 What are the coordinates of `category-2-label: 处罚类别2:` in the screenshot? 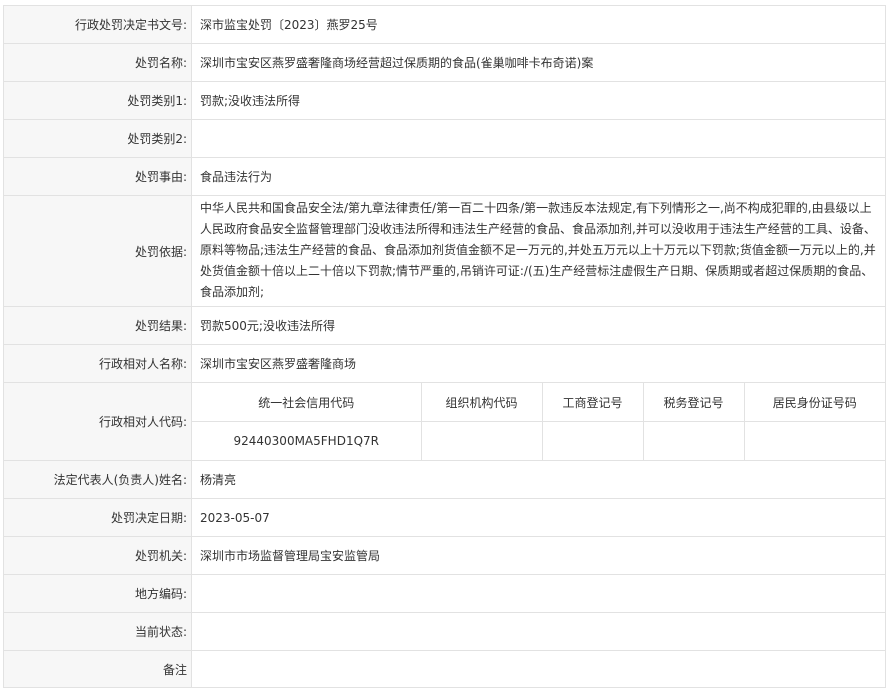 It's located at (97, 138).